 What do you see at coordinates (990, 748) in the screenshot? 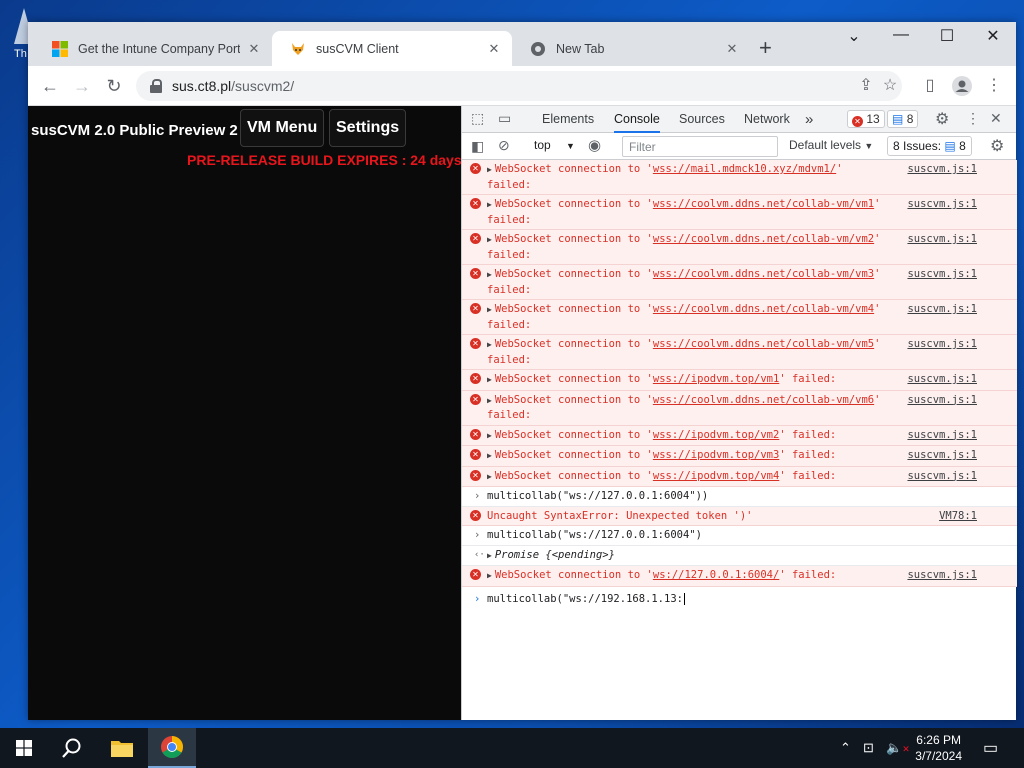
I see `notification-icon: ▭` at bounding box center [990, 748].